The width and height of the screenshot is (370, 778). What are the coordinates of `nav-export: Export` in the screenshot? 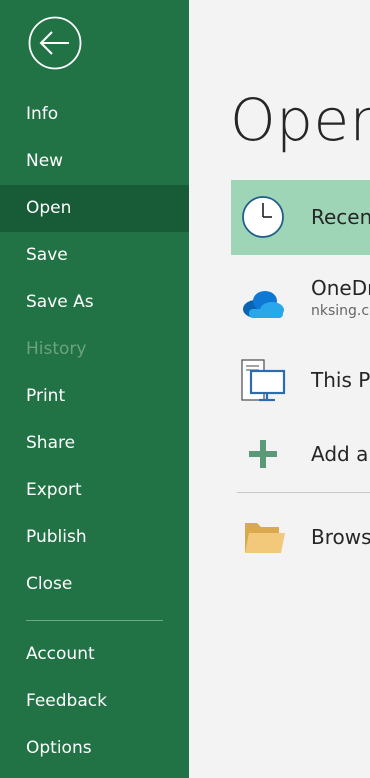 It's located at (94, 490).